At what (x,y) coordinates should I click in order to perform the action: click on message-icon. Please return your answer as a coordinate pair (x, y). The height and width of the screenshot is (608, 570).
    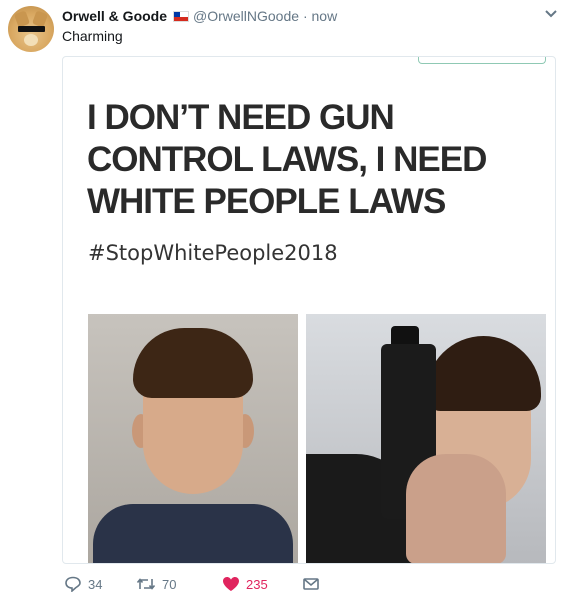
    Looking at the image, I should click on (311, 584).